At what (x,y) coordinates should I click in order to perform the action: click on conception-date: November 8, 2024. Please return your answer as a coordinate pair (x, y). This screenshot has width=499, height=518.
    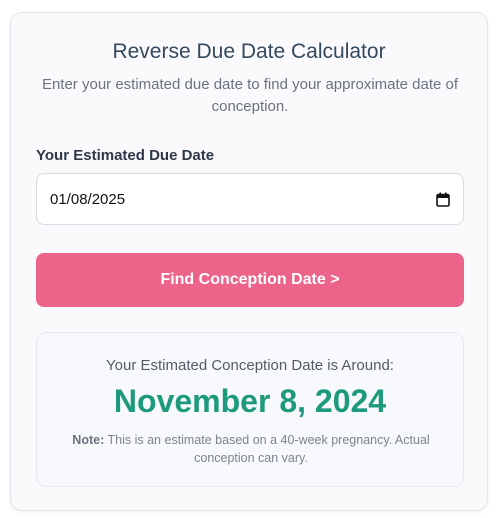
    Looking at the image, I should click on (250, 401).